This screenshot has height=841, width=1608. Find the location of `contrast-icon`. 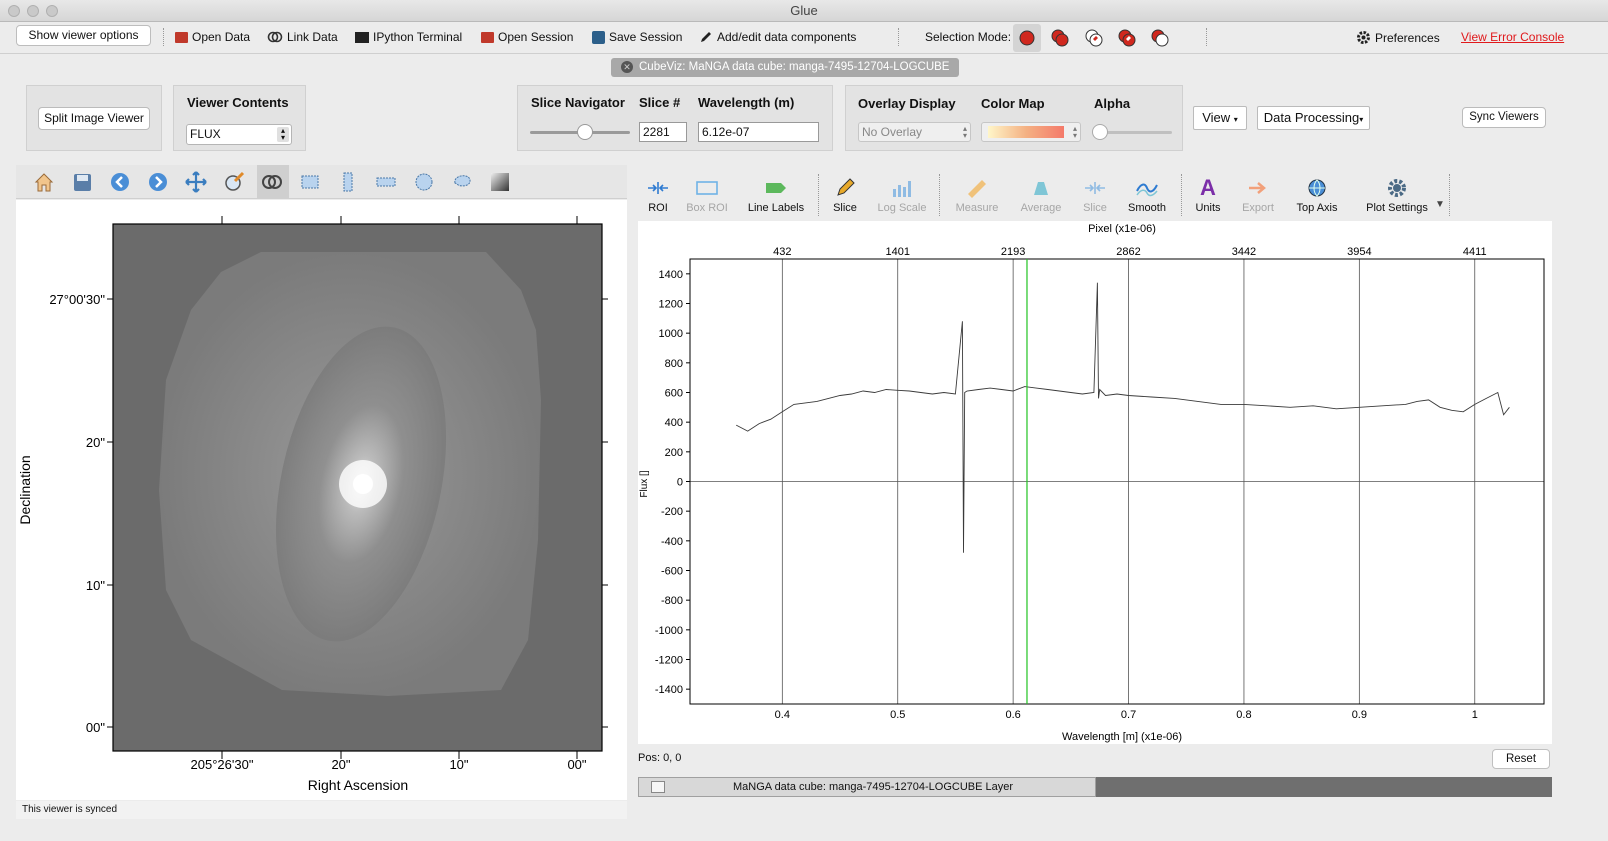

contrast-icon is located at coordinates (500, 182).